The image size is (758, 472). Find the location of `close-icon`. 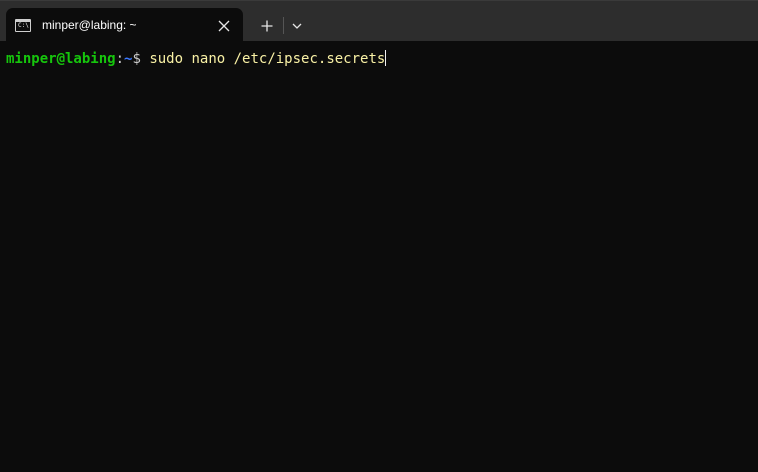

close-icon is located at coordinates (224, 26).